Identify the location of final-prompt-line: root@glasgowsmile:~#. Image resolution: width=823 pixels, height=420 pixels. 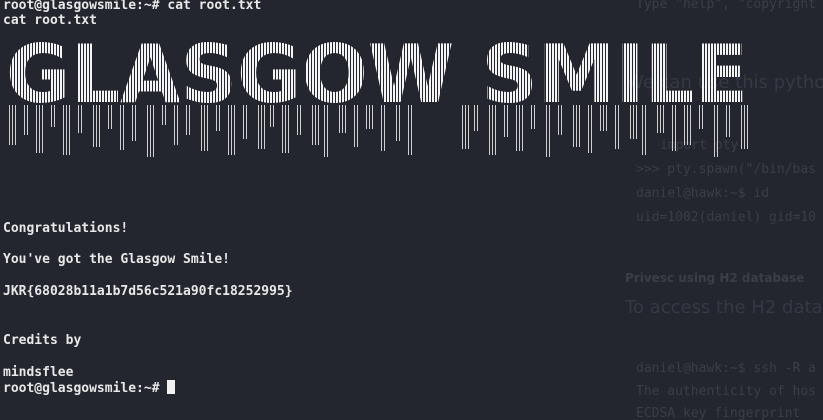
(89, 388).